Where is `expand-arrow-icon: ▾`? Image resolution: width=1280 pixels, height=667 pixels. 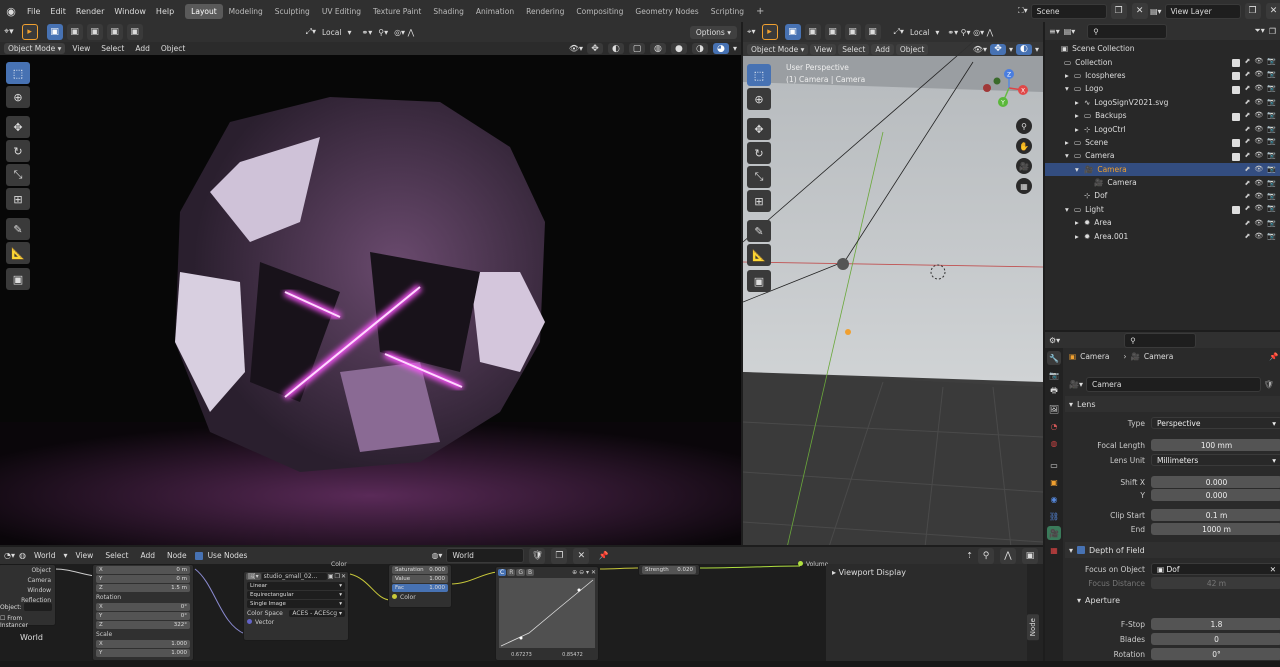 expand-arrow-icon: ▾ is located at coordinates (1069, 155).